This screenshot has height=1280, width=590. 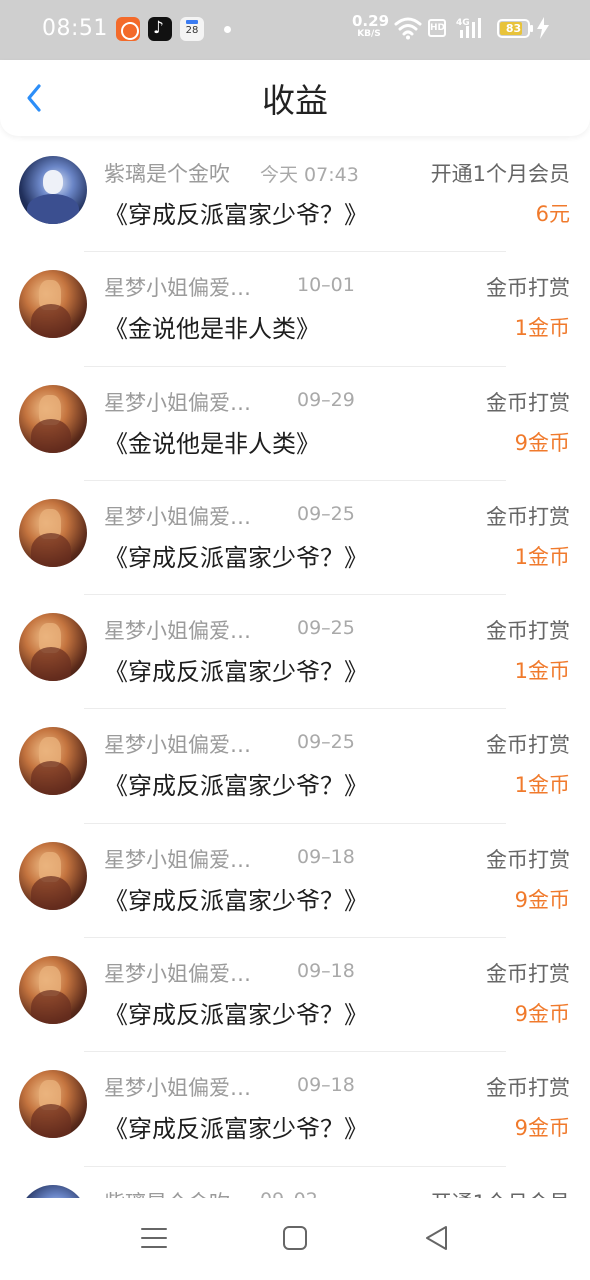 What do you see at coordinates (468, 28) in the screenshot?
I see `signal-icon: 4G` at bounding box center [468, 28].